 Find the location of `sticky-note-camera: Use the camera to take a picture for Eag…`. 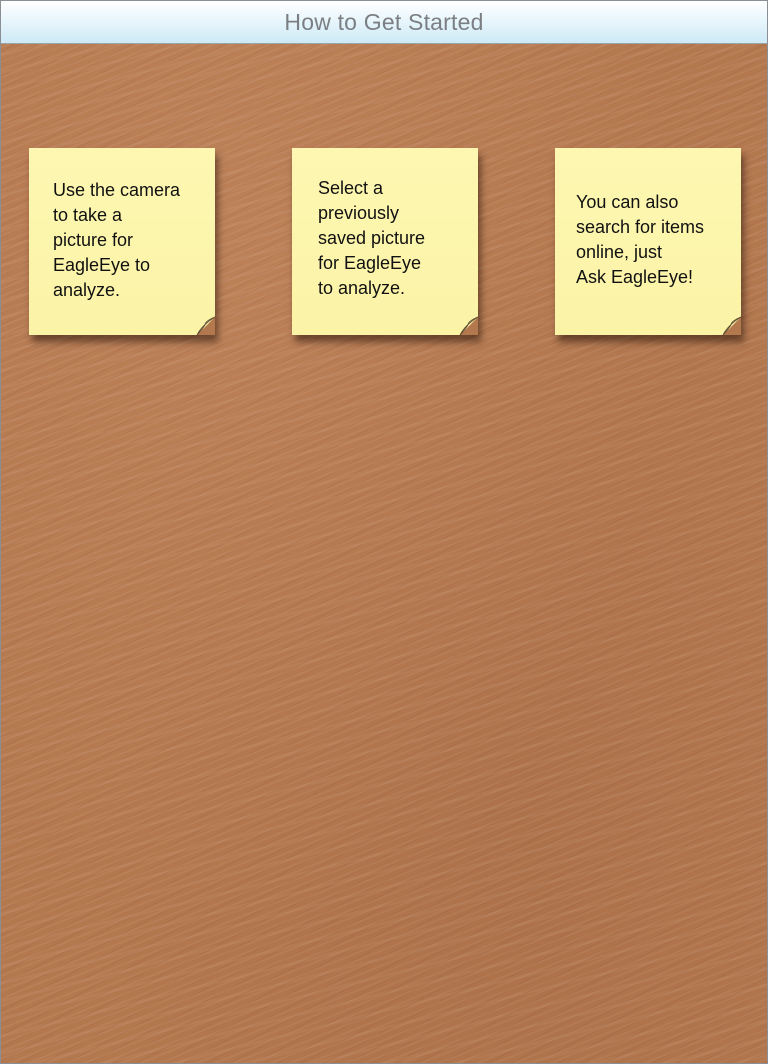

sticky-note-camera: Use the camera to take a picture for Eag… is located at coordinates (122, 241).